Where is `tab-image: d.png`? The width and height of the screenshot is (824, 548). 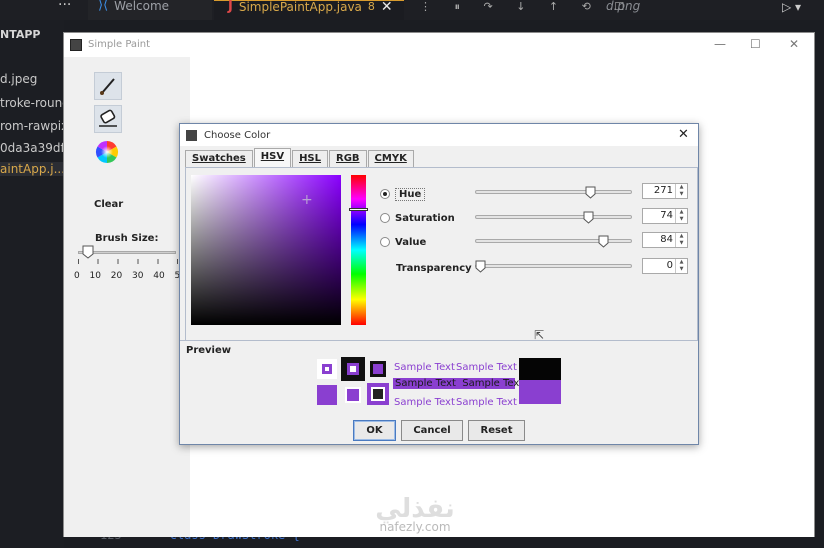
tab-image: d.png is located at coordinates (636, 10).